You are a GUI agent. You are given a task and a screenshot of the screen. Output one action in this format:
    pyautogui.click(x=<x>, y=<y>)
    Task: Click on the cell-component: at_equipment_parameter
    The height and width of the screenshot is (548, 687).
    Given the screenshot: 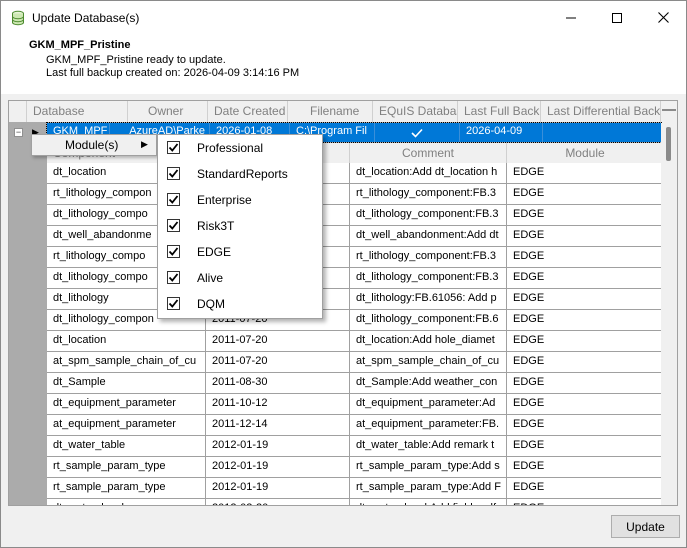 What is the action you would take?
    pyautogui.click(x=126, y=425)
    